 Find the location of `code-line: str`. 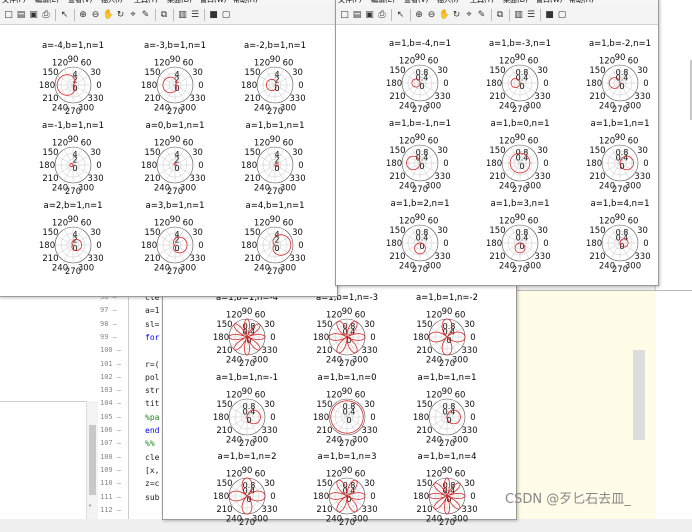

code-line: str is located at coordinates (152, 391).